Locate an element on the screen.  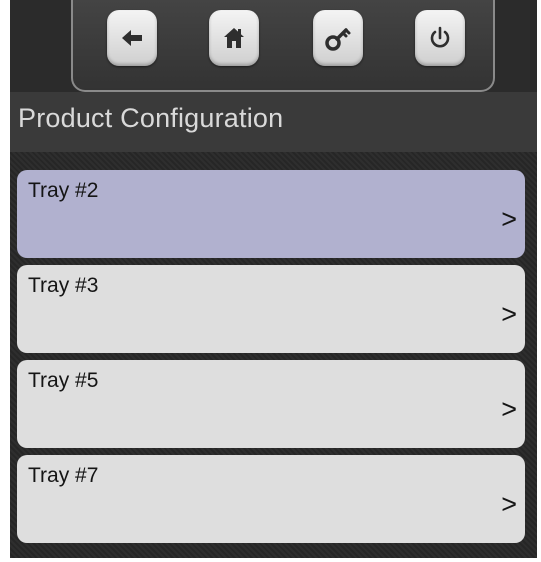
power-icon is located at coordinates (440, 37).